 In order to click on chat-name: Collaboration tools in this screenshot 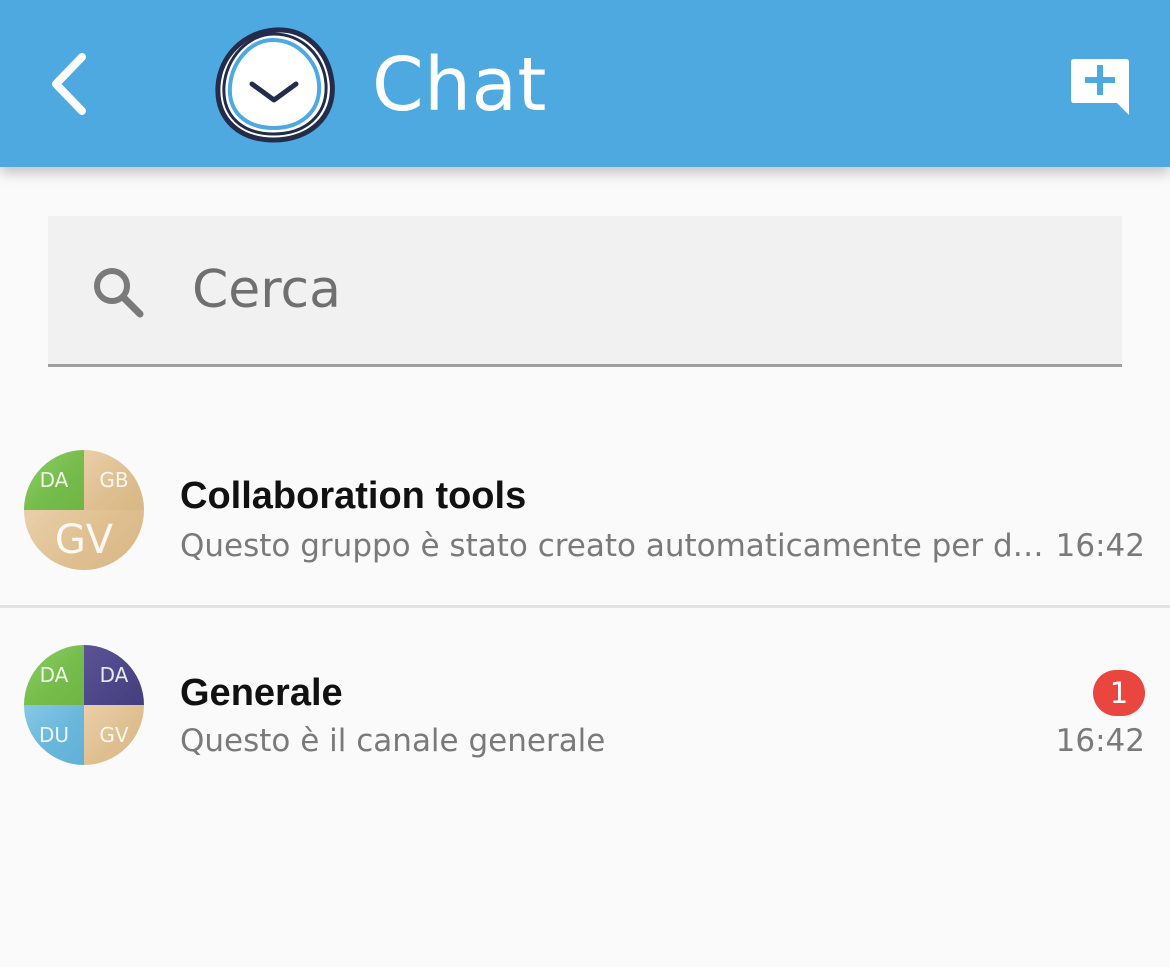, I will do `click(353, 496)`.